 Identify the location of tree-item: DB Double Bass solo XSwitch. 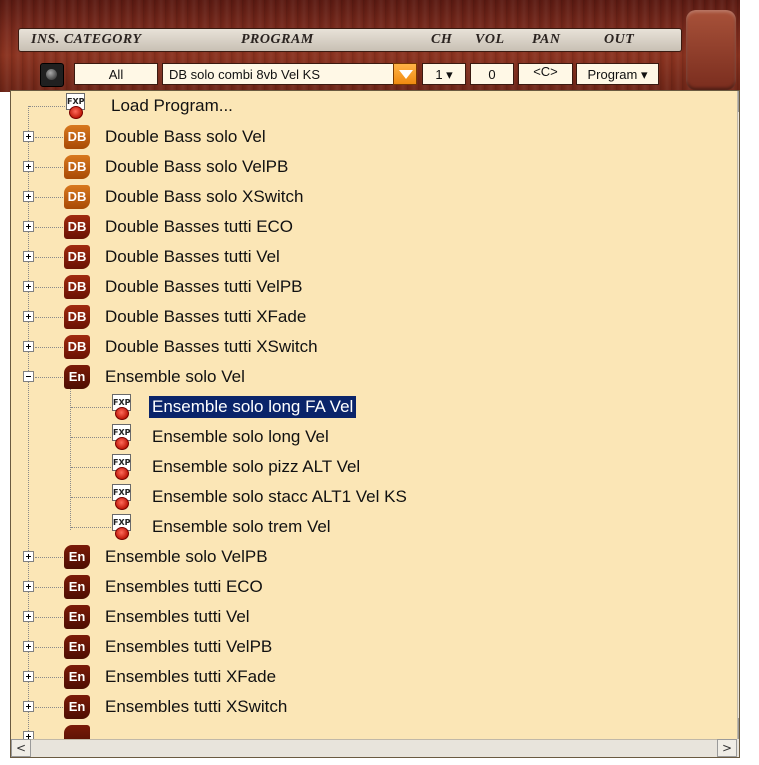
(374, 197).